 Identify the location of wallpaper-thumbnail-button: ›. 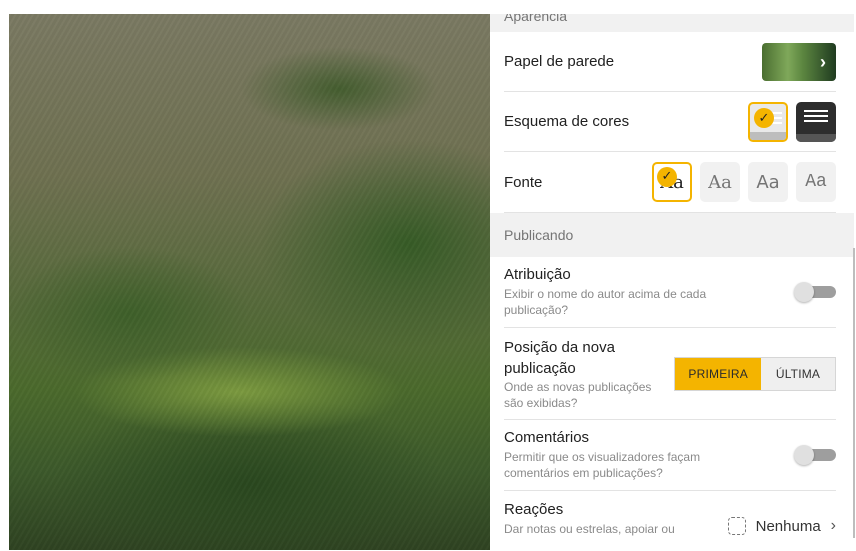
(799, 61).